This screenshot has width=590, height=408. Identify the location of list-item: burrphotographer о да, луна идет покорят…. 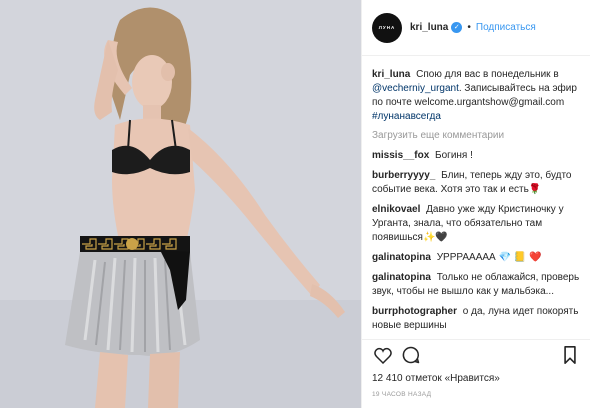
(476, 319).